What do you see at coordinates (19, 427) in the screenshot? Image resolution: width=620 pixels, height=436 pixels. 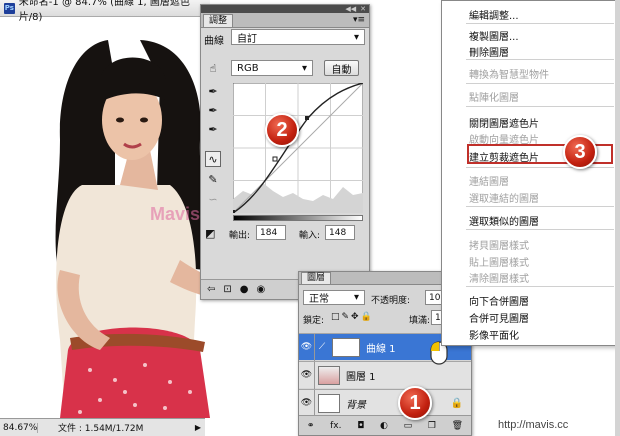 I see `zoom-level: 84.67%` at bounding box center [19, 427].